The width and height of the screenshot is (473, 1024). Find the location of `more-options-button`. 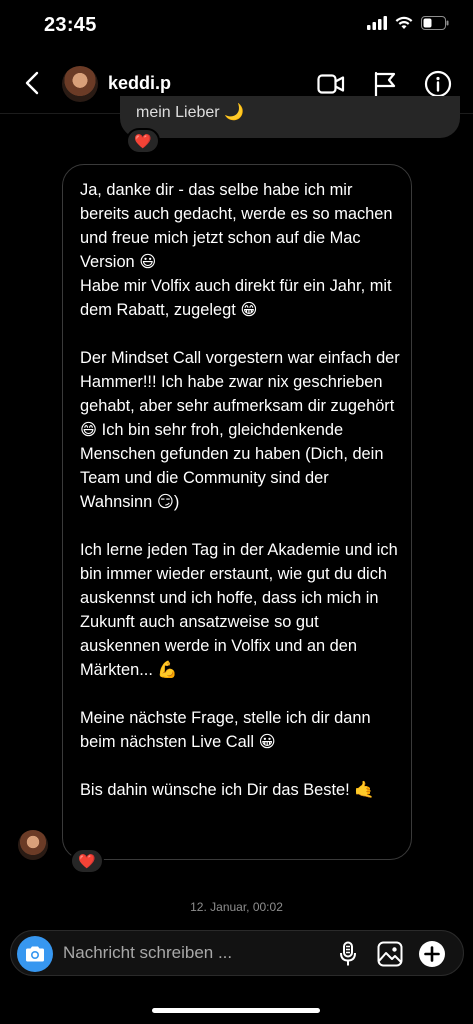

more-options-button is located at coordinates (432, 954).